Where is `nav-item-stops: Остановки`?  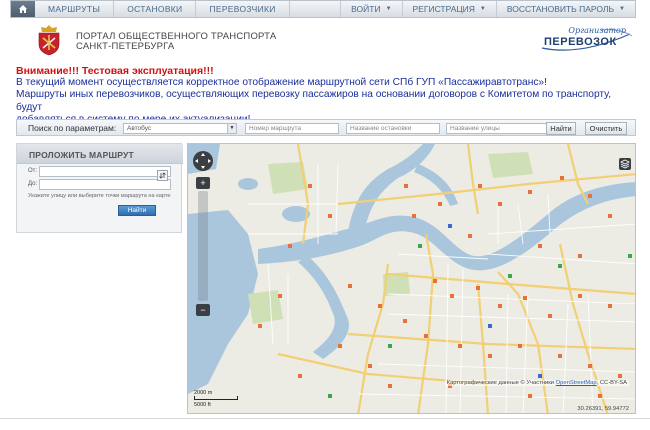
nav-item-stops: Остановки is located at coordinates (155, 9).